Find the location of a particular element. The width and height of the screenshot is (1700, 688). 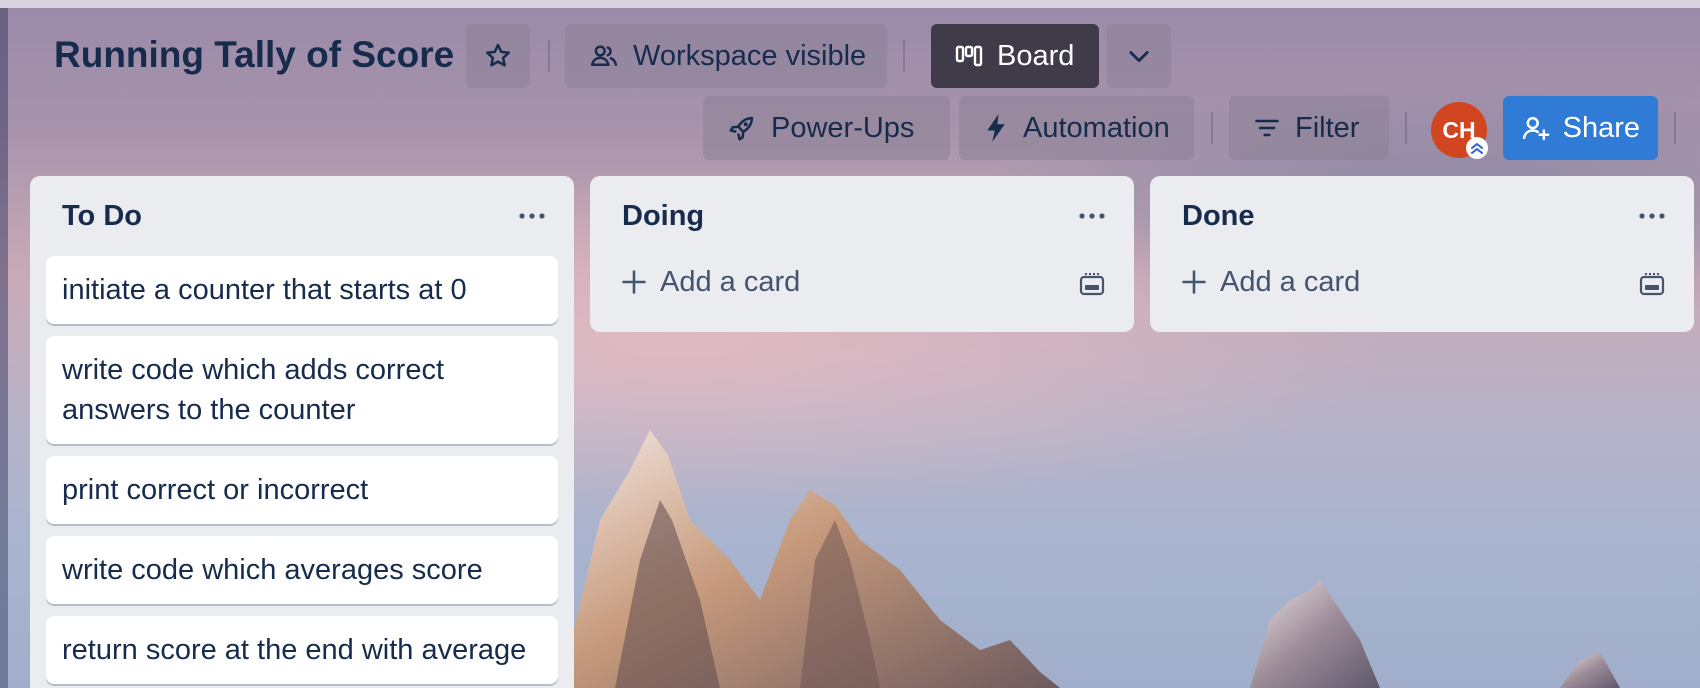

admin-badge is located at coordinates (1477, 148).